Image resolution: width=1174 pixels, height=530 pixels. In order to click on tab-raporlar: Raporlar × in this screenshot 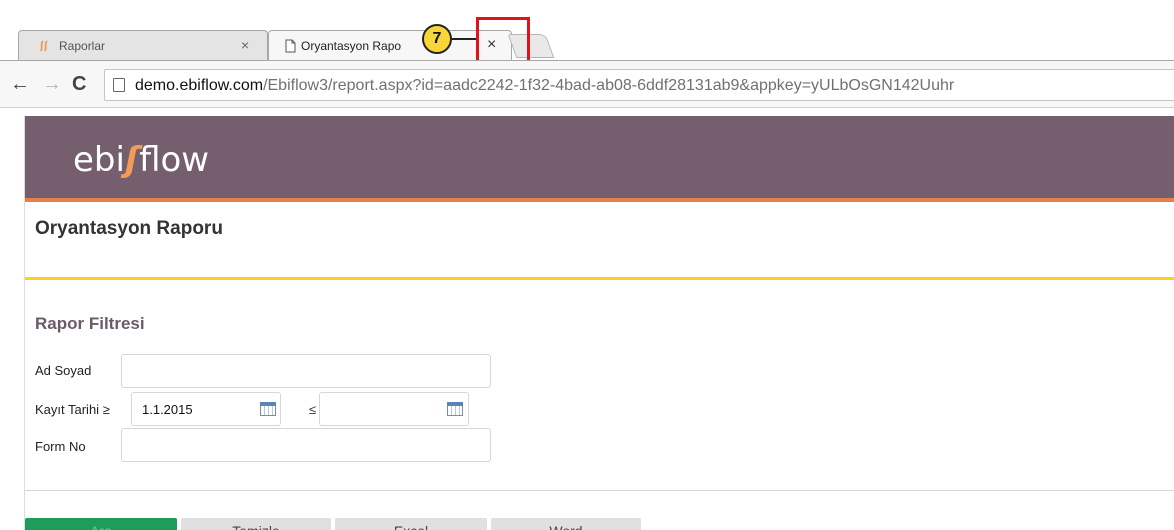, I will do `click(143, 45)`.